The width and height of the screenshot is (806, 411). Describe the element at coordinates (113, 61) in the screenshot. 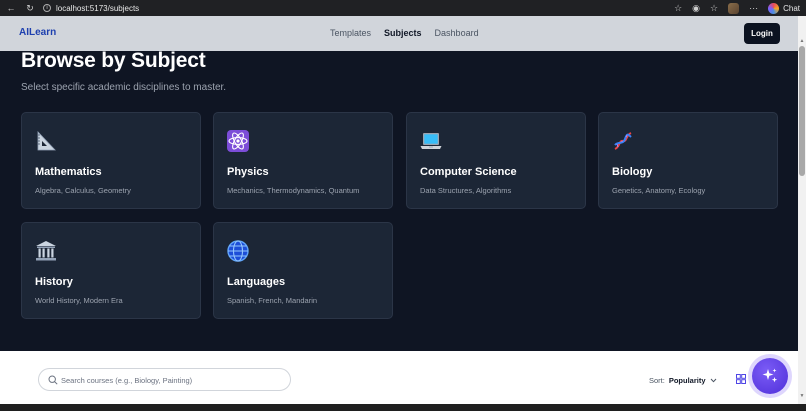

I see `page-title: Browse by Subject` at that location.